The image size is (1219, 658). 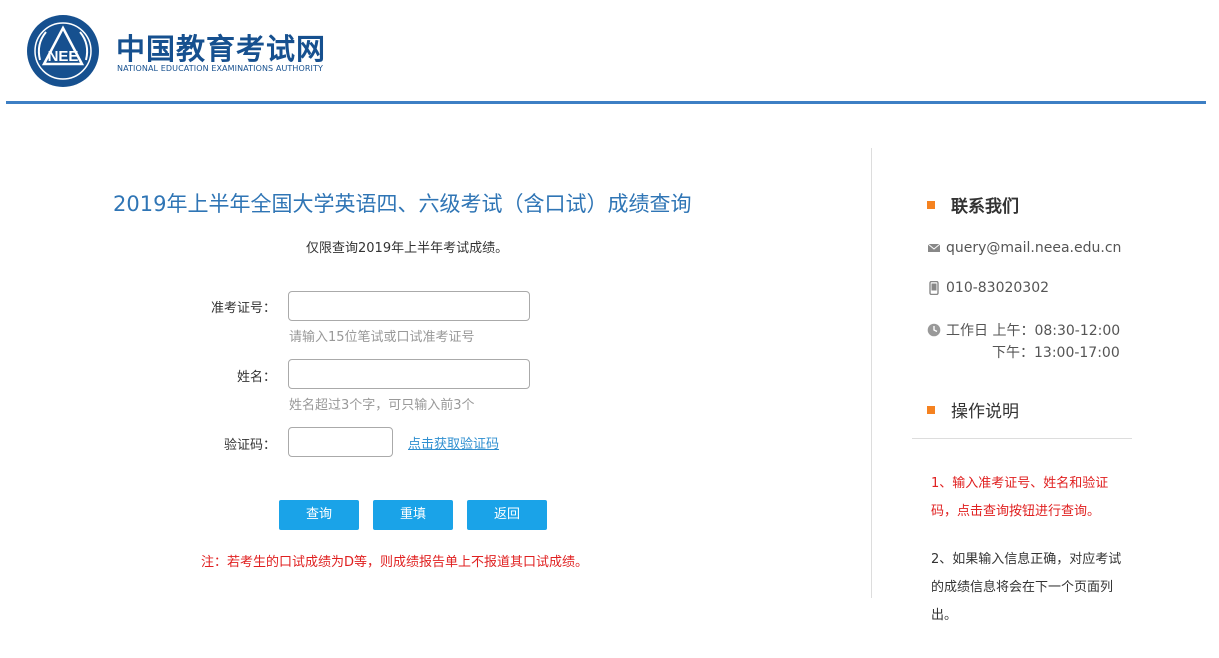 I want to click on working-hours: 工作日 上午：08:30-12:00, so click(x=1023, y=330).